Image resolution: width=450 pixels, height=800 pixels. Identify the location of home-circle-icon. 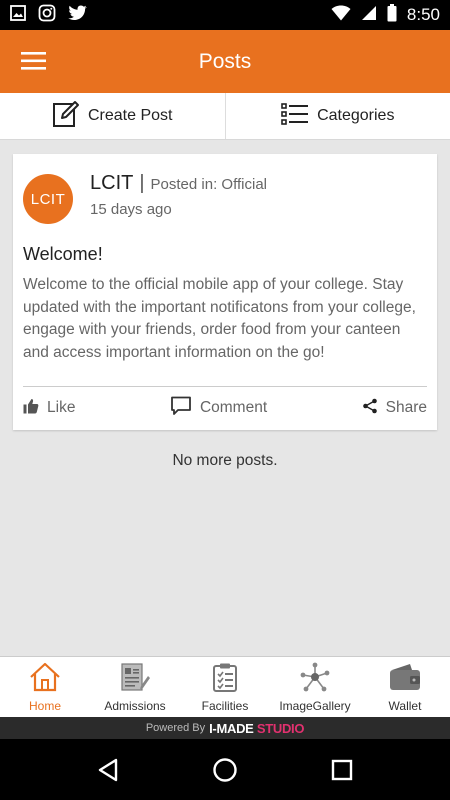
(225, 770).